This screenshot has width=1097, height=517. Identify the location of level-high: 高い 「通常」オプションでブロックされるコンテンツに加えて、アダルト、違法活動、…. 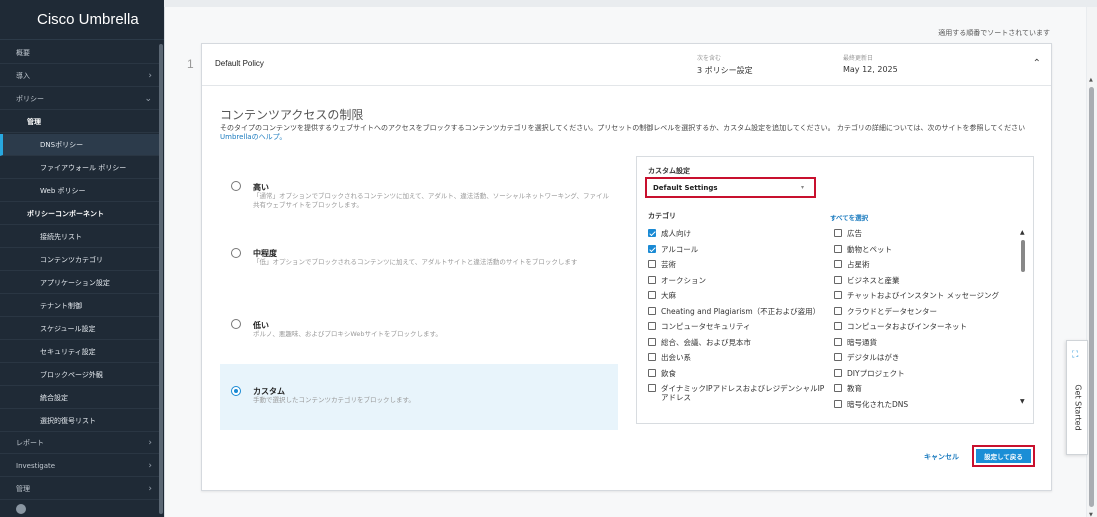
(419, 201).